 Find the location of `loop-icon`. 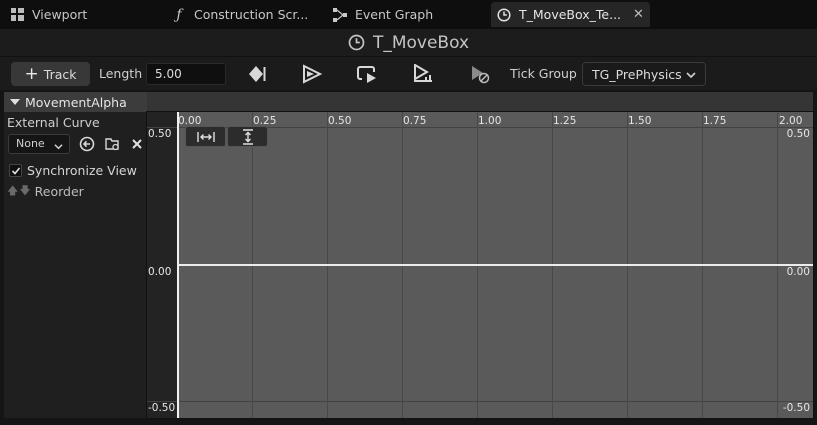

loop-icon is located at coordinates (367, 74).